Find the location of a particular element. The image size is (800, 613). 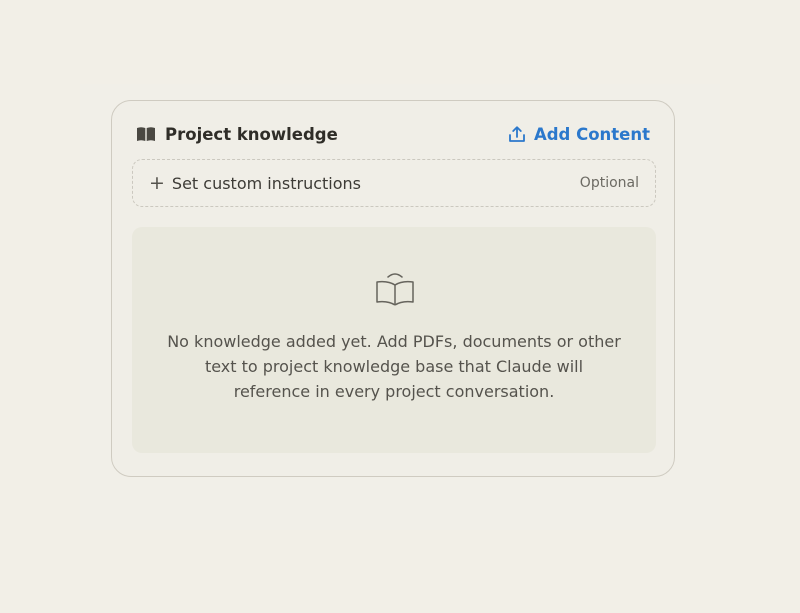

optional-label: Optional is located at coordinates (609, 183).